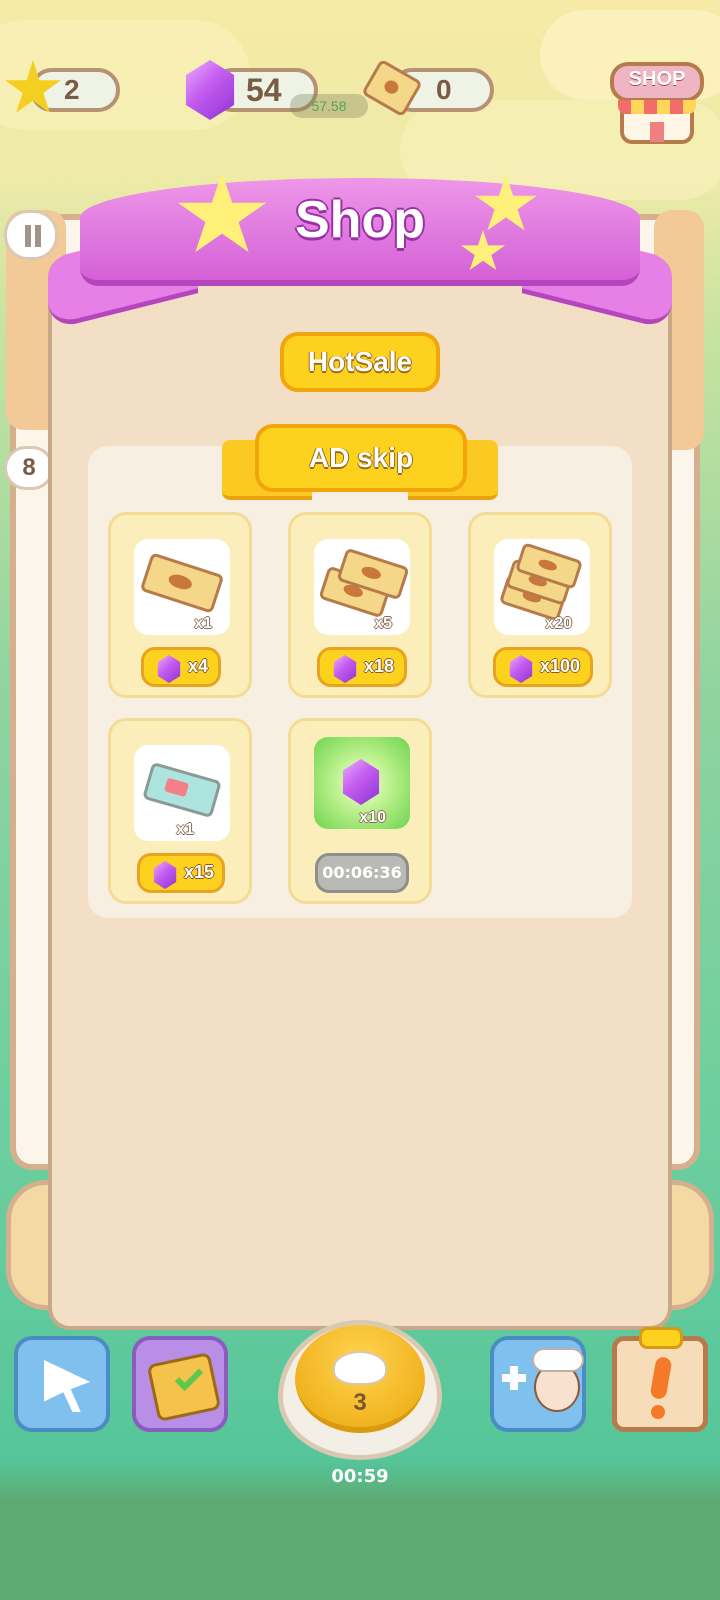 The image size is (720, 1600). I want to click on level-badge: 8, so click(29, 468).